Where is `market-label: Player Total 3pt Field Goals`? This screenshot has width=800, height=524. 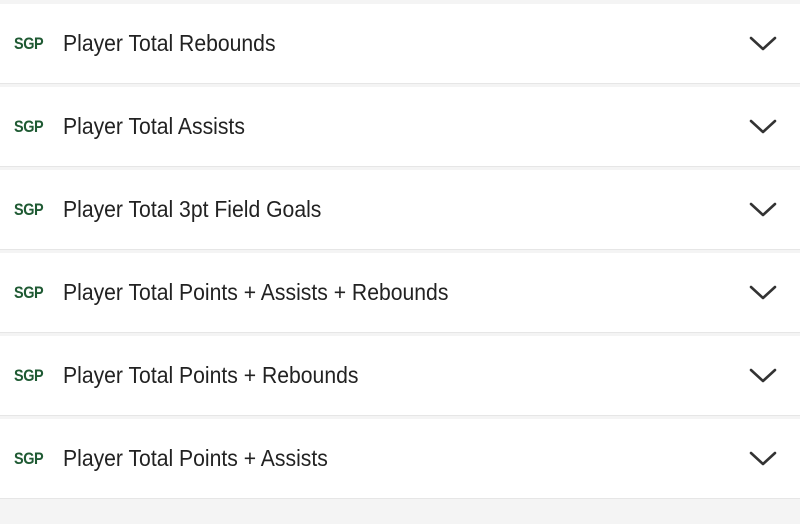
market-label: Player Total 3pt Field Goals is located at coordinates (192, 209).